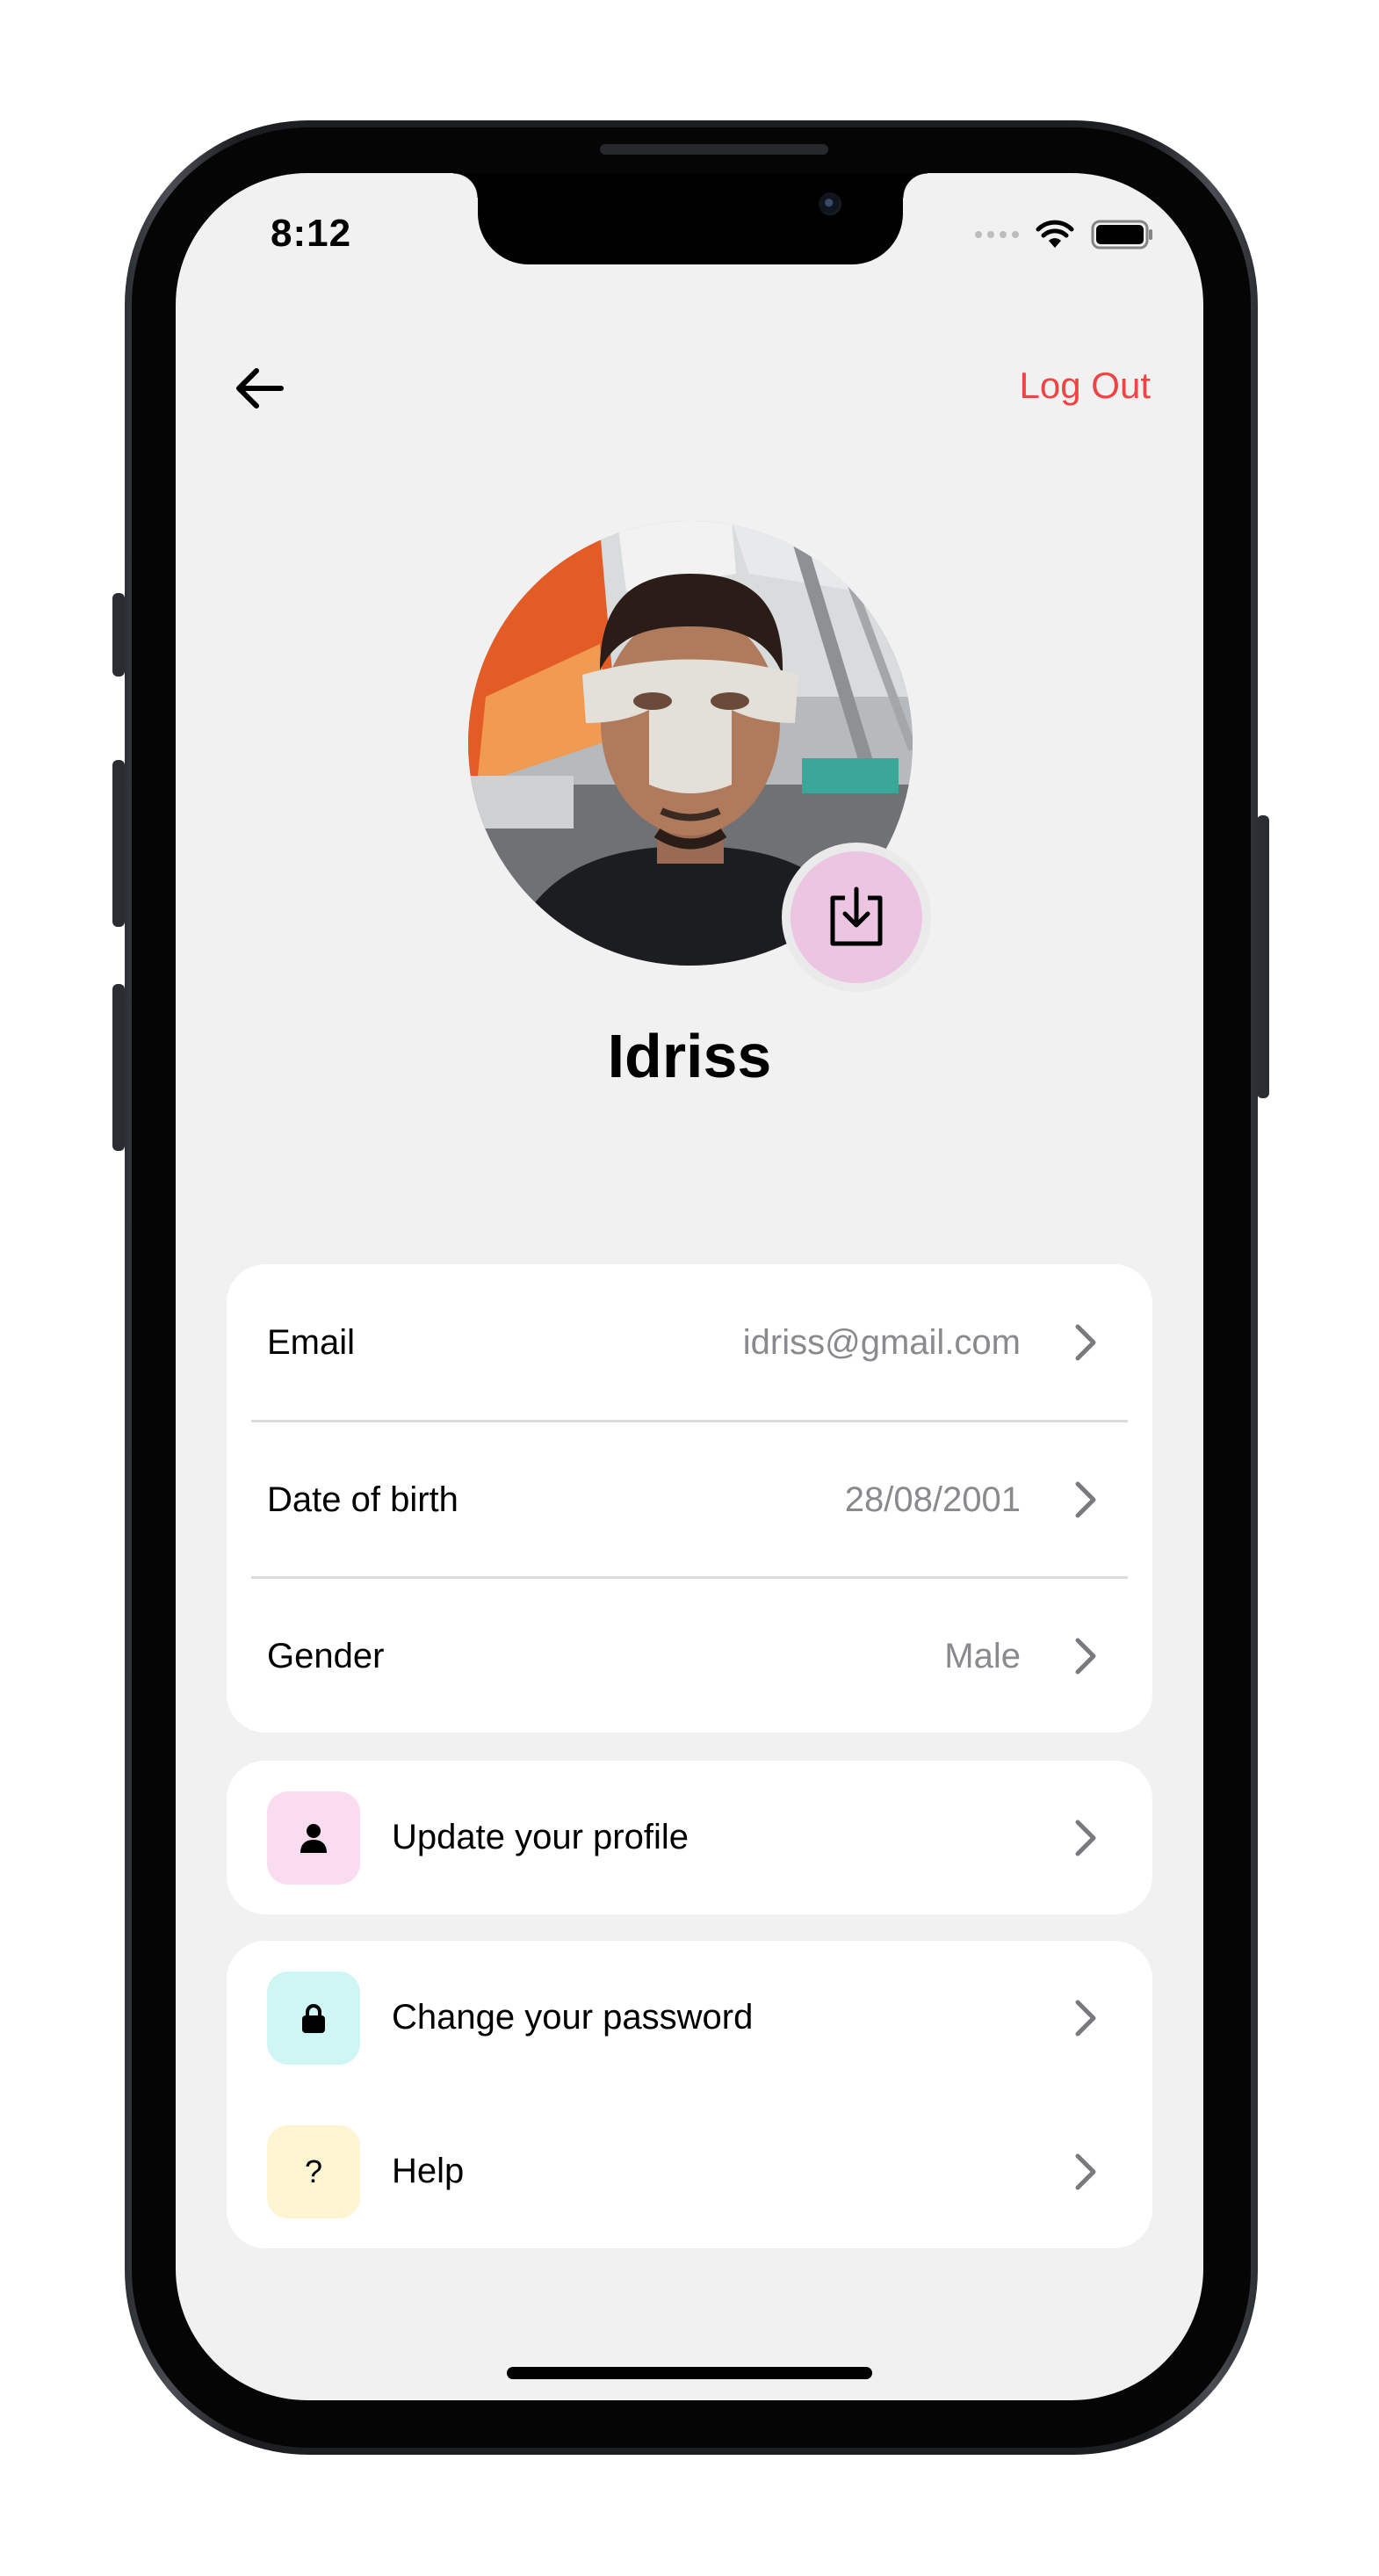  I want to click on email-label: Email, so click(311, 1342).